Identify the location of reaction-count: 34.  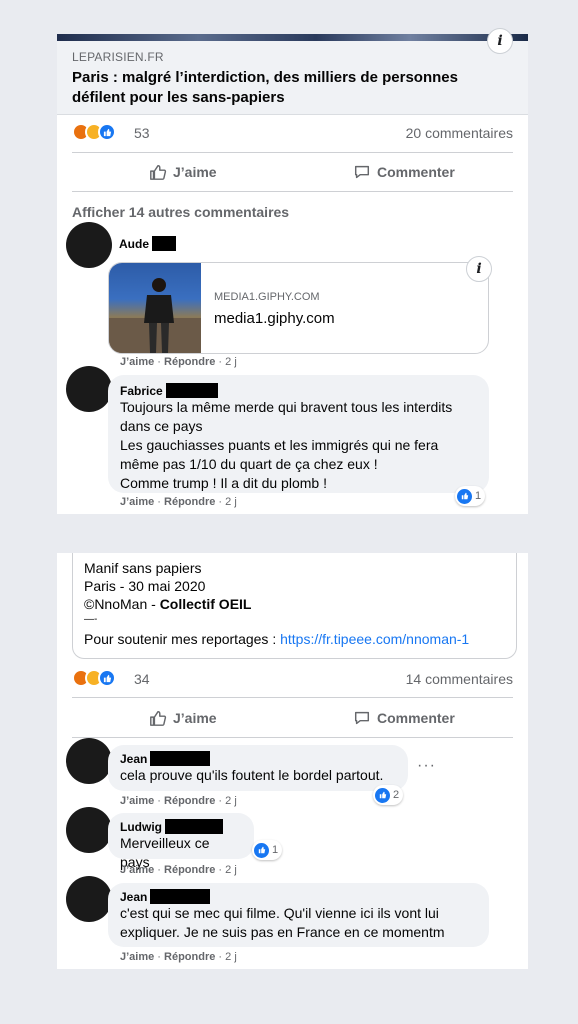
(142, 679).